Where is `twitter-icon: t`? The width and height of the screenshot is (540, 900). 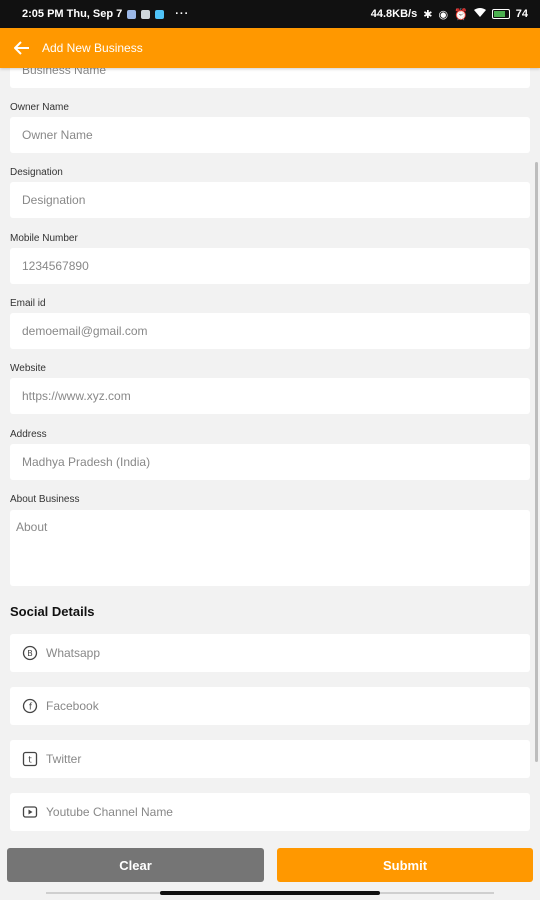
twitter-icon: t is located at coordinates (30, 759).